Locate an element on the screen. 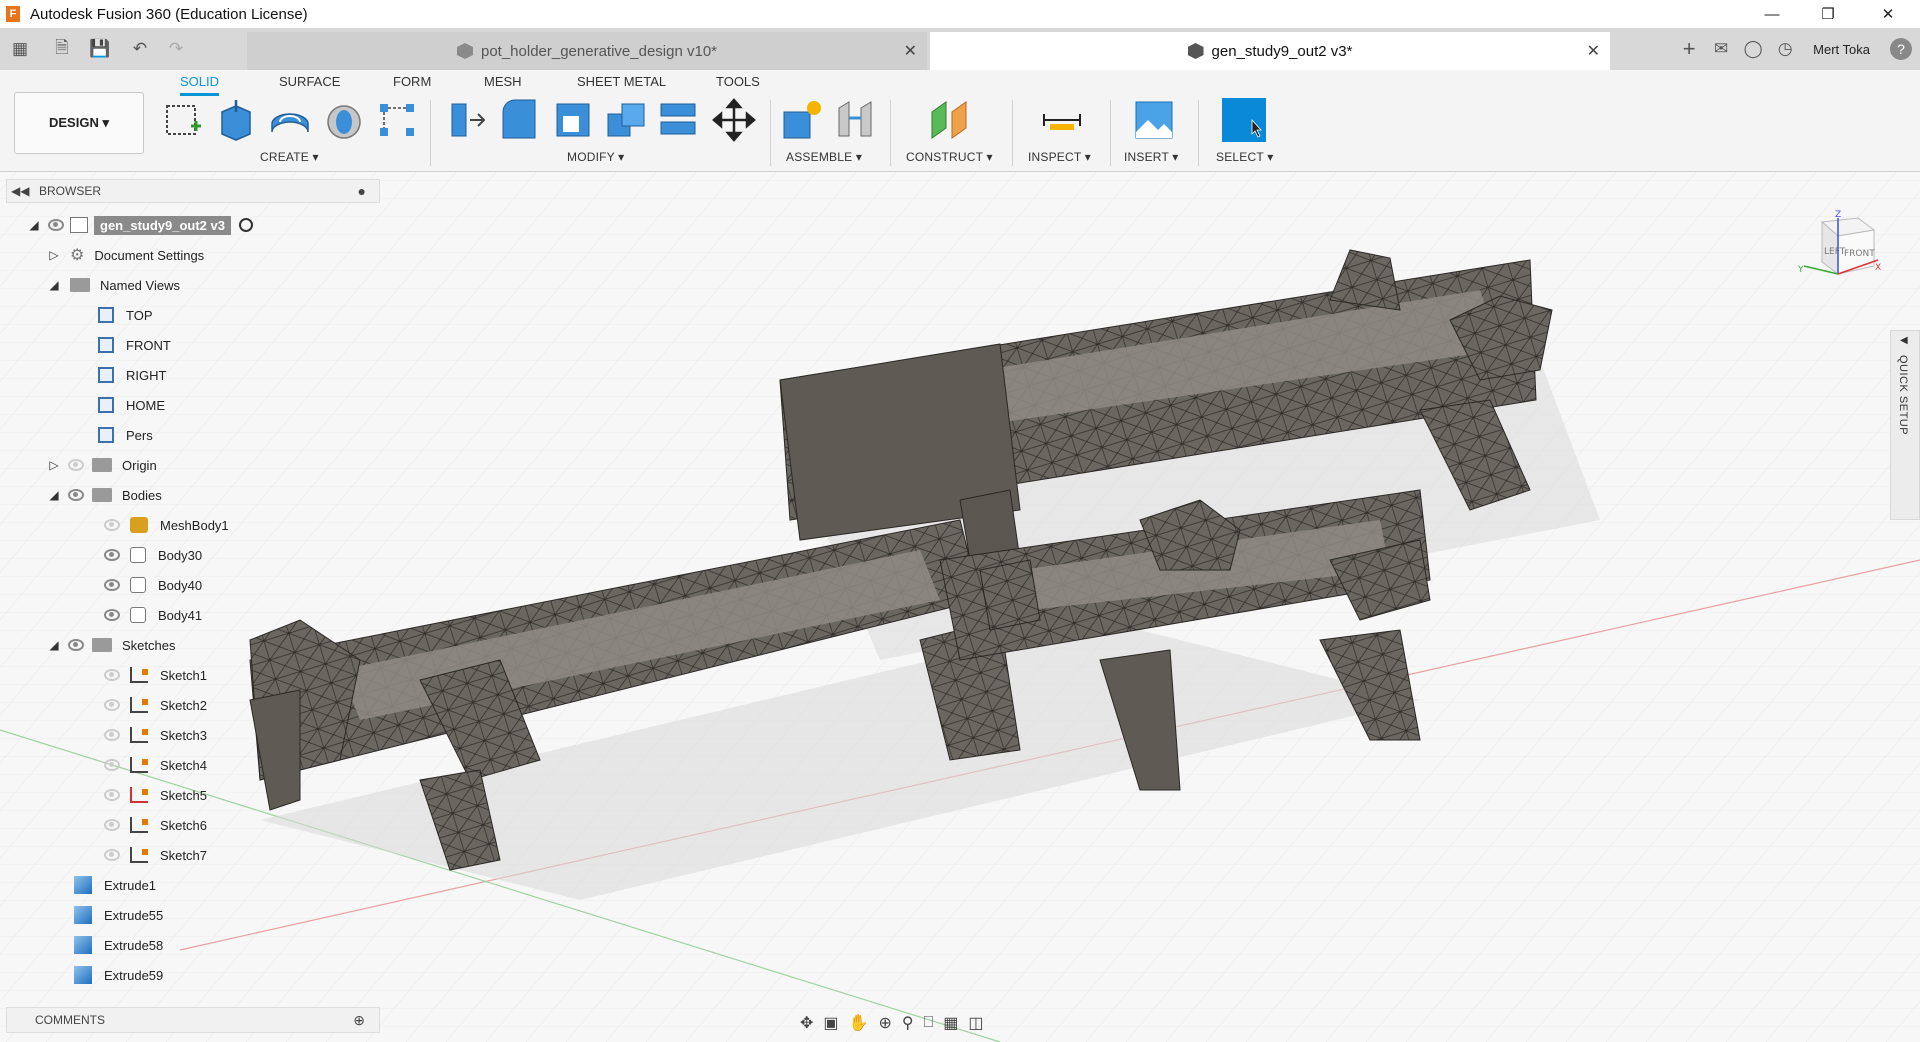 The height and width of the screenshot is (1042, 1920). move-icon is located at coordinates (734, 120).